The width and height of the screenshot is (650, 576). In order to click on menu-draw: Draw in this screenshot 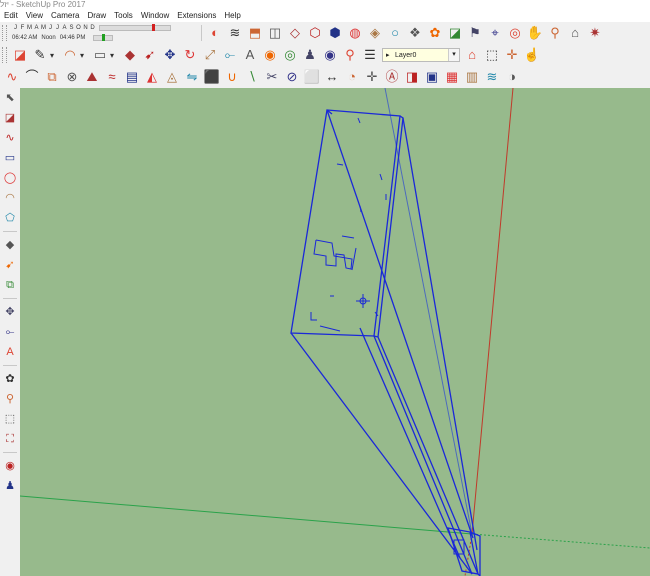, I will do `click(96, 15)`.